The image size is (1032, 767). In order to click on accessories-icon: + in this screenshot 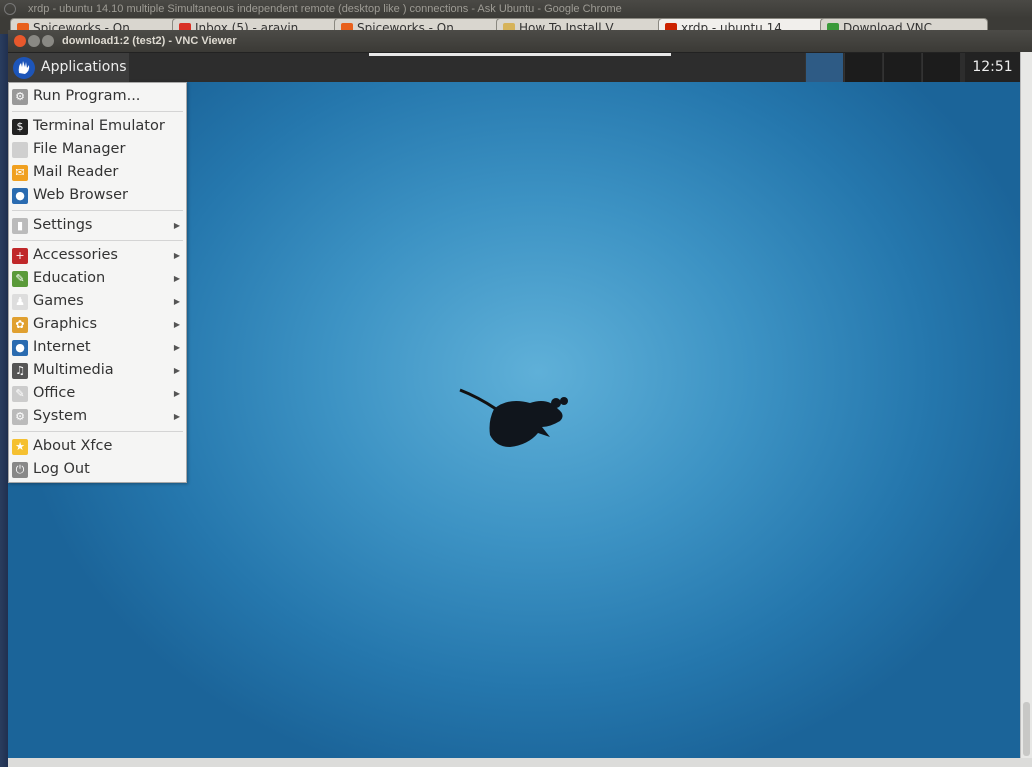, I will do `click(20, 256)`.